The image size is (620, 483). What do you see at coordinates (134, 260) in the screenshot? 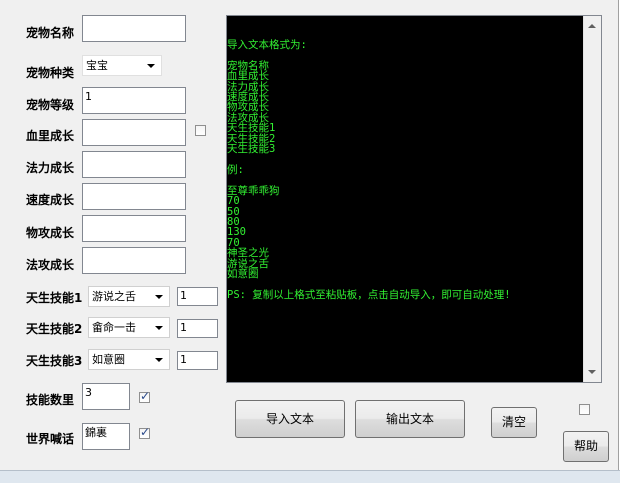
I see `mag-atk-growth-input` at bounding box center [134, 260].